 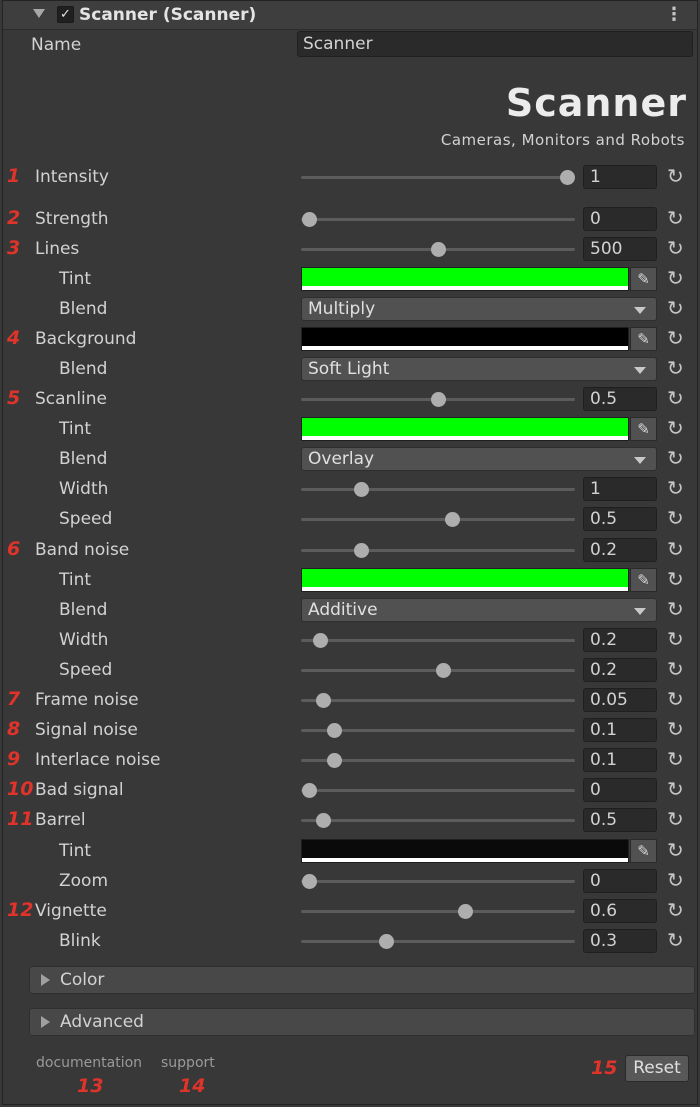 What do you see at coordinates (65, 14) in the screenshot?
I see `enable-checkbox: ✓` at bounding box center [65, 14].